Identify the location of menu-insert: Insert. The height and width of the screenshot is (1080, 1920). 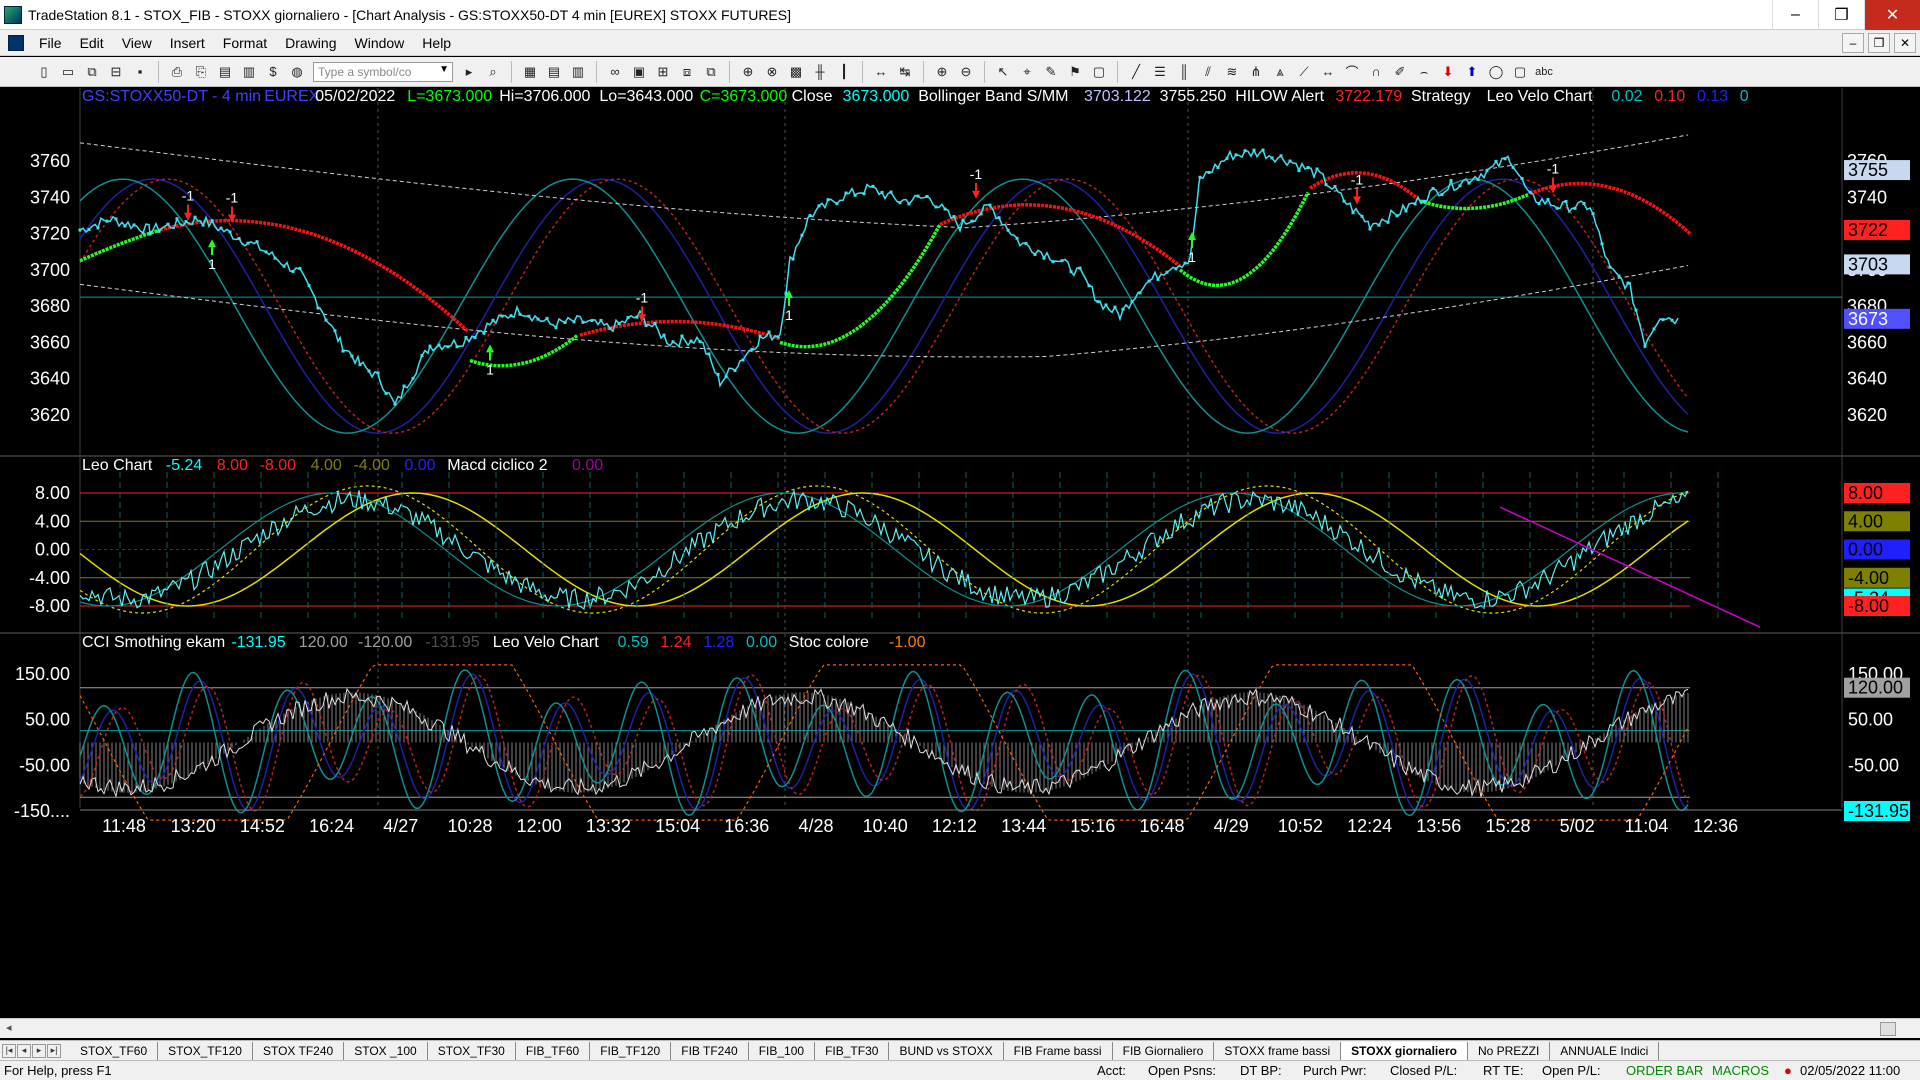
(187, 43).